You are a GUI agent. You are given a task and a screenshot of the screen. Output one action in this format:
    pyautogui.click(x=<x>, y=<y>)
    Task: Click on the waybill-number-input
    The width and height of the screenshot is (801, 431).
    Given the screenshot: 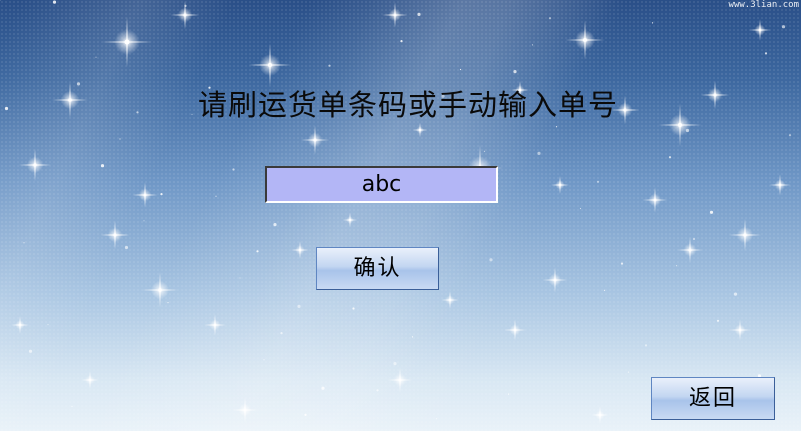 What is the action you would take?
    pyautogui.click(x=381, y=184)
    